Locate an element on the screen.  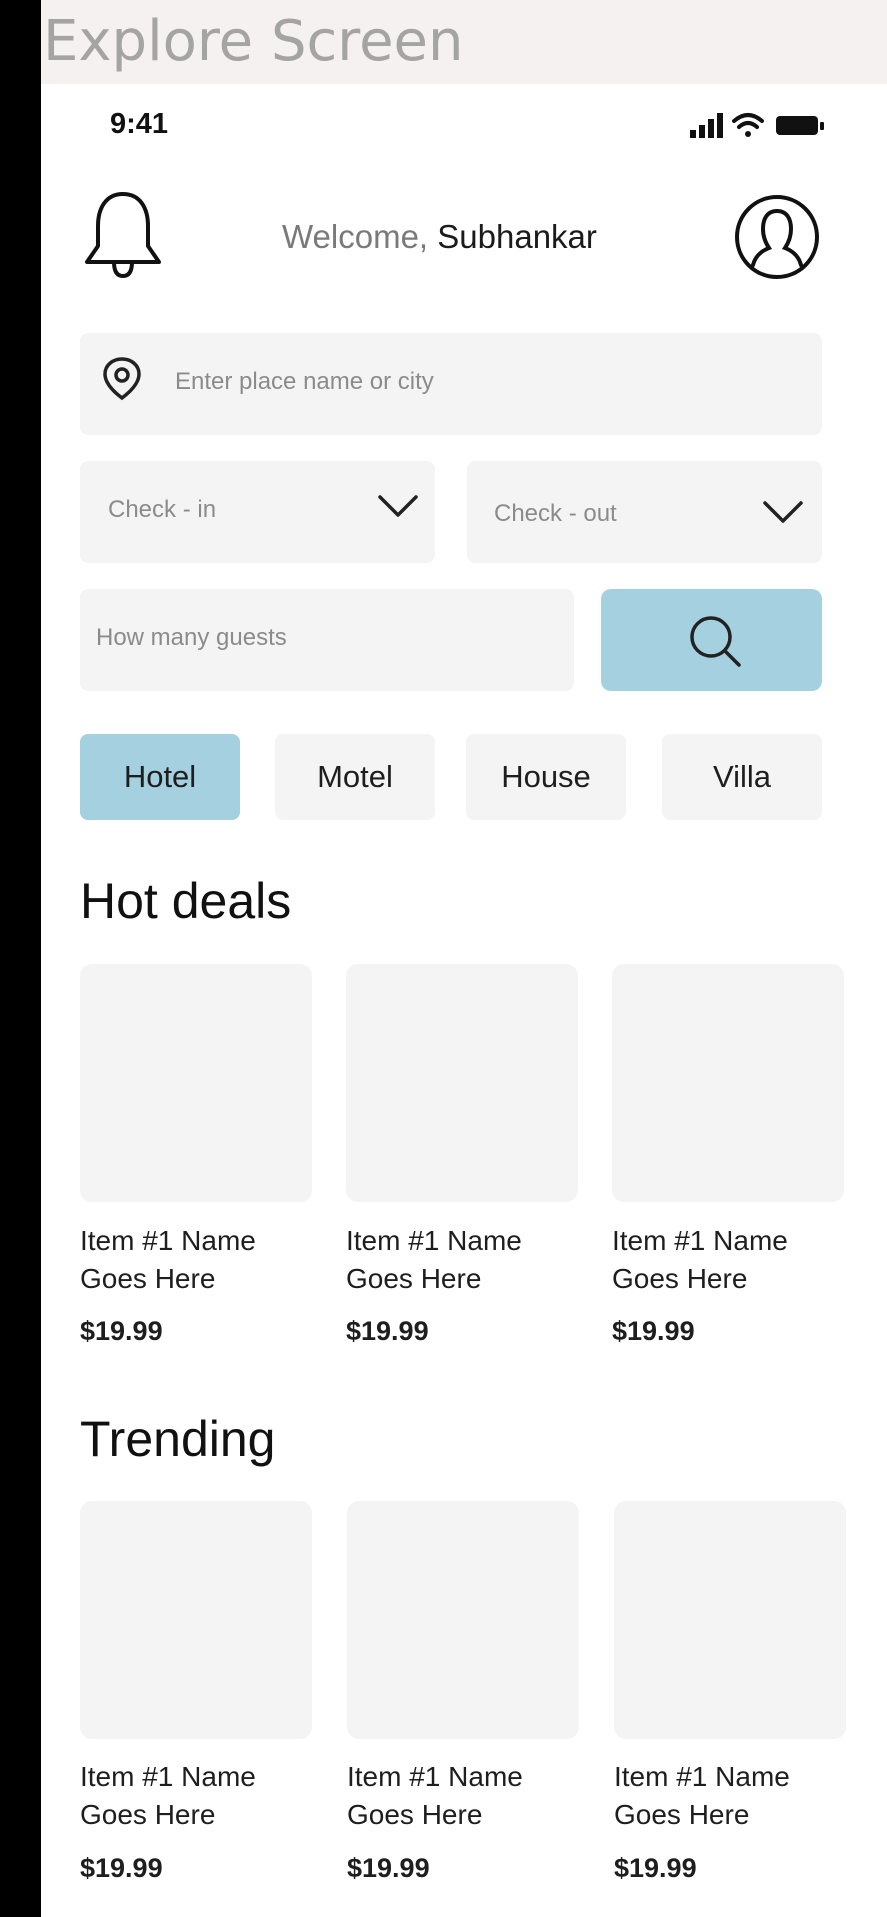
status-icons is located at coordinates (757, 125).